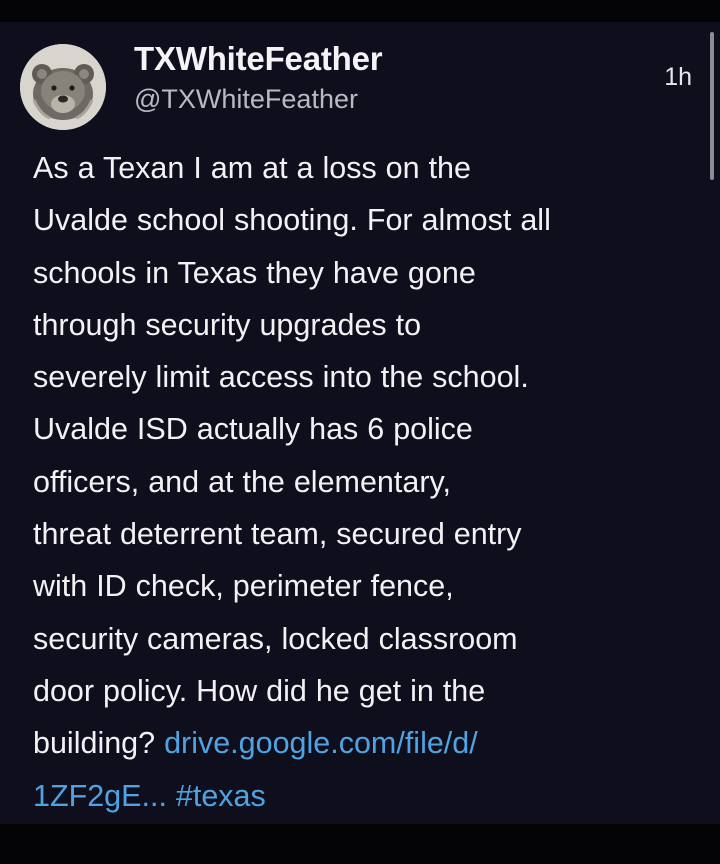 Image resolution: width=720 pixels, height=864 pixels. I want to click on scrollbar-thumb, so click(712, 106).